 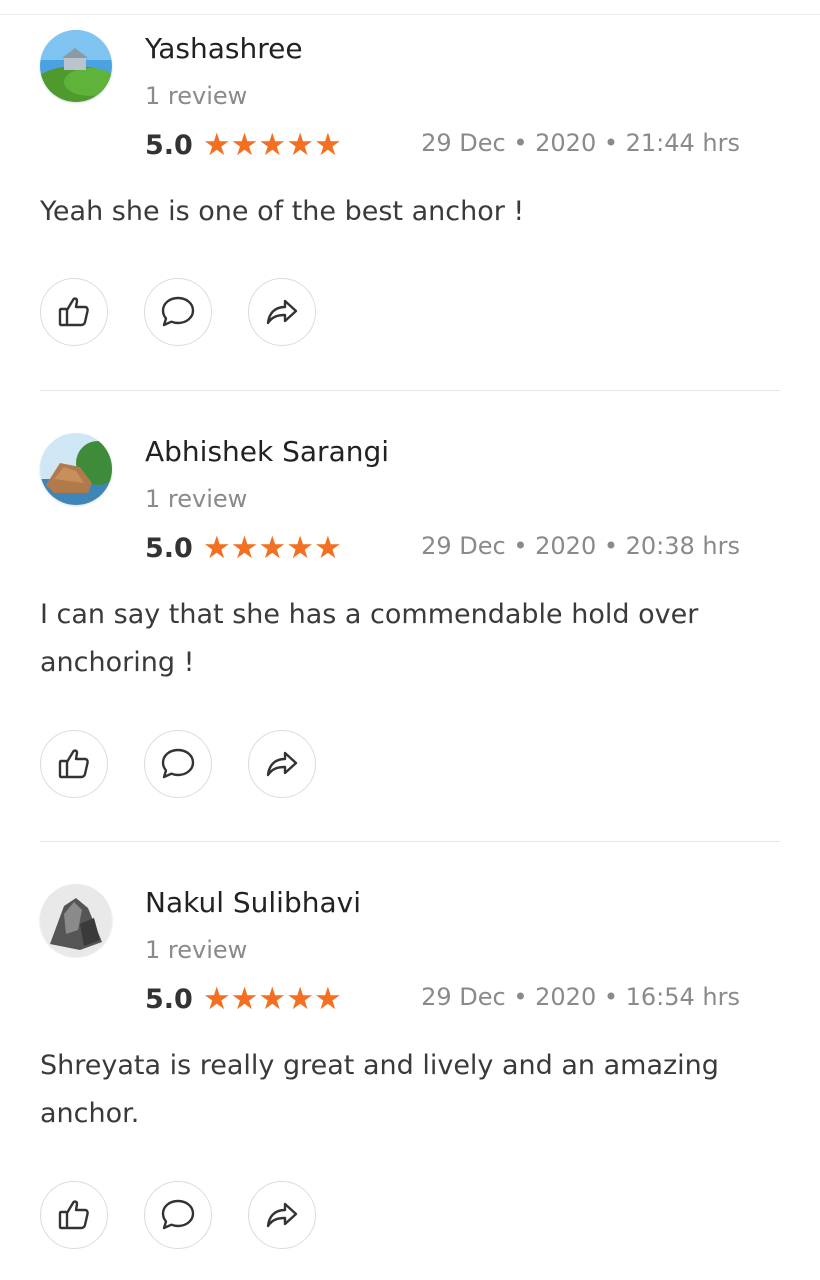 I want to click on reviewer-name: Abhishek Sarangi, so click(x=267, y=451).